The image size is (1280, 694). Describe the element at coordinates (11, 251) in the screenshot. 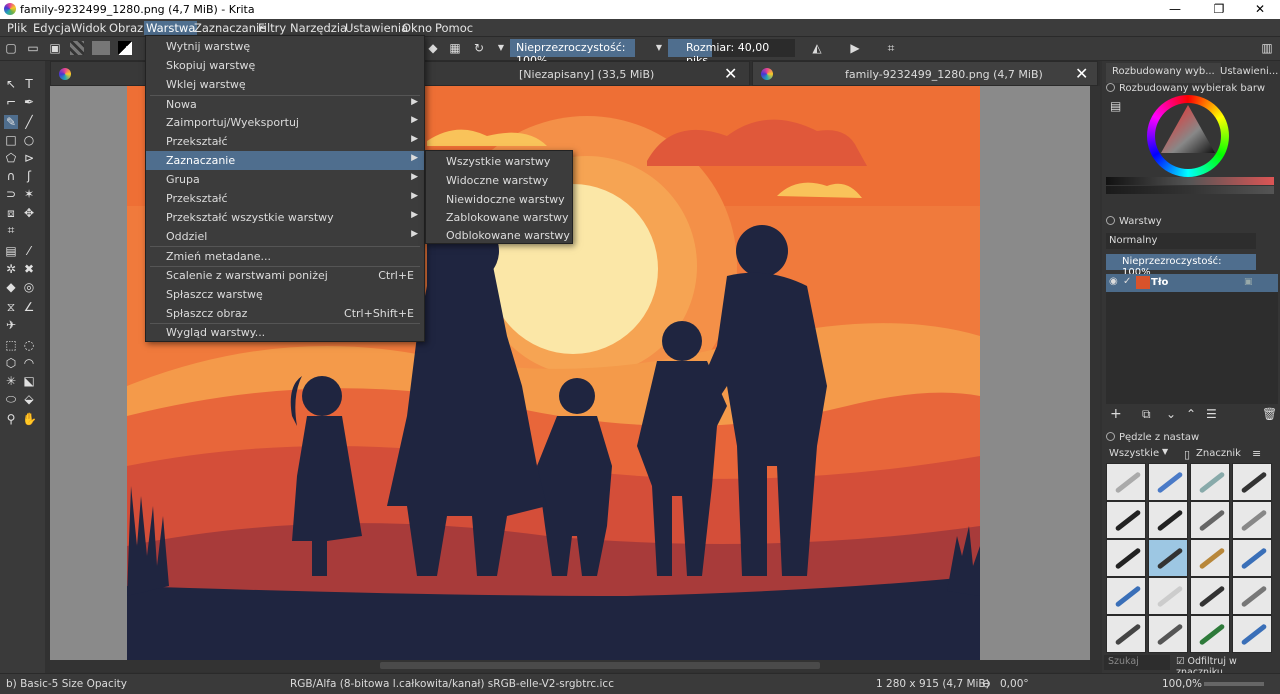

I see `gradient-tool-icon: ▤` at that location.